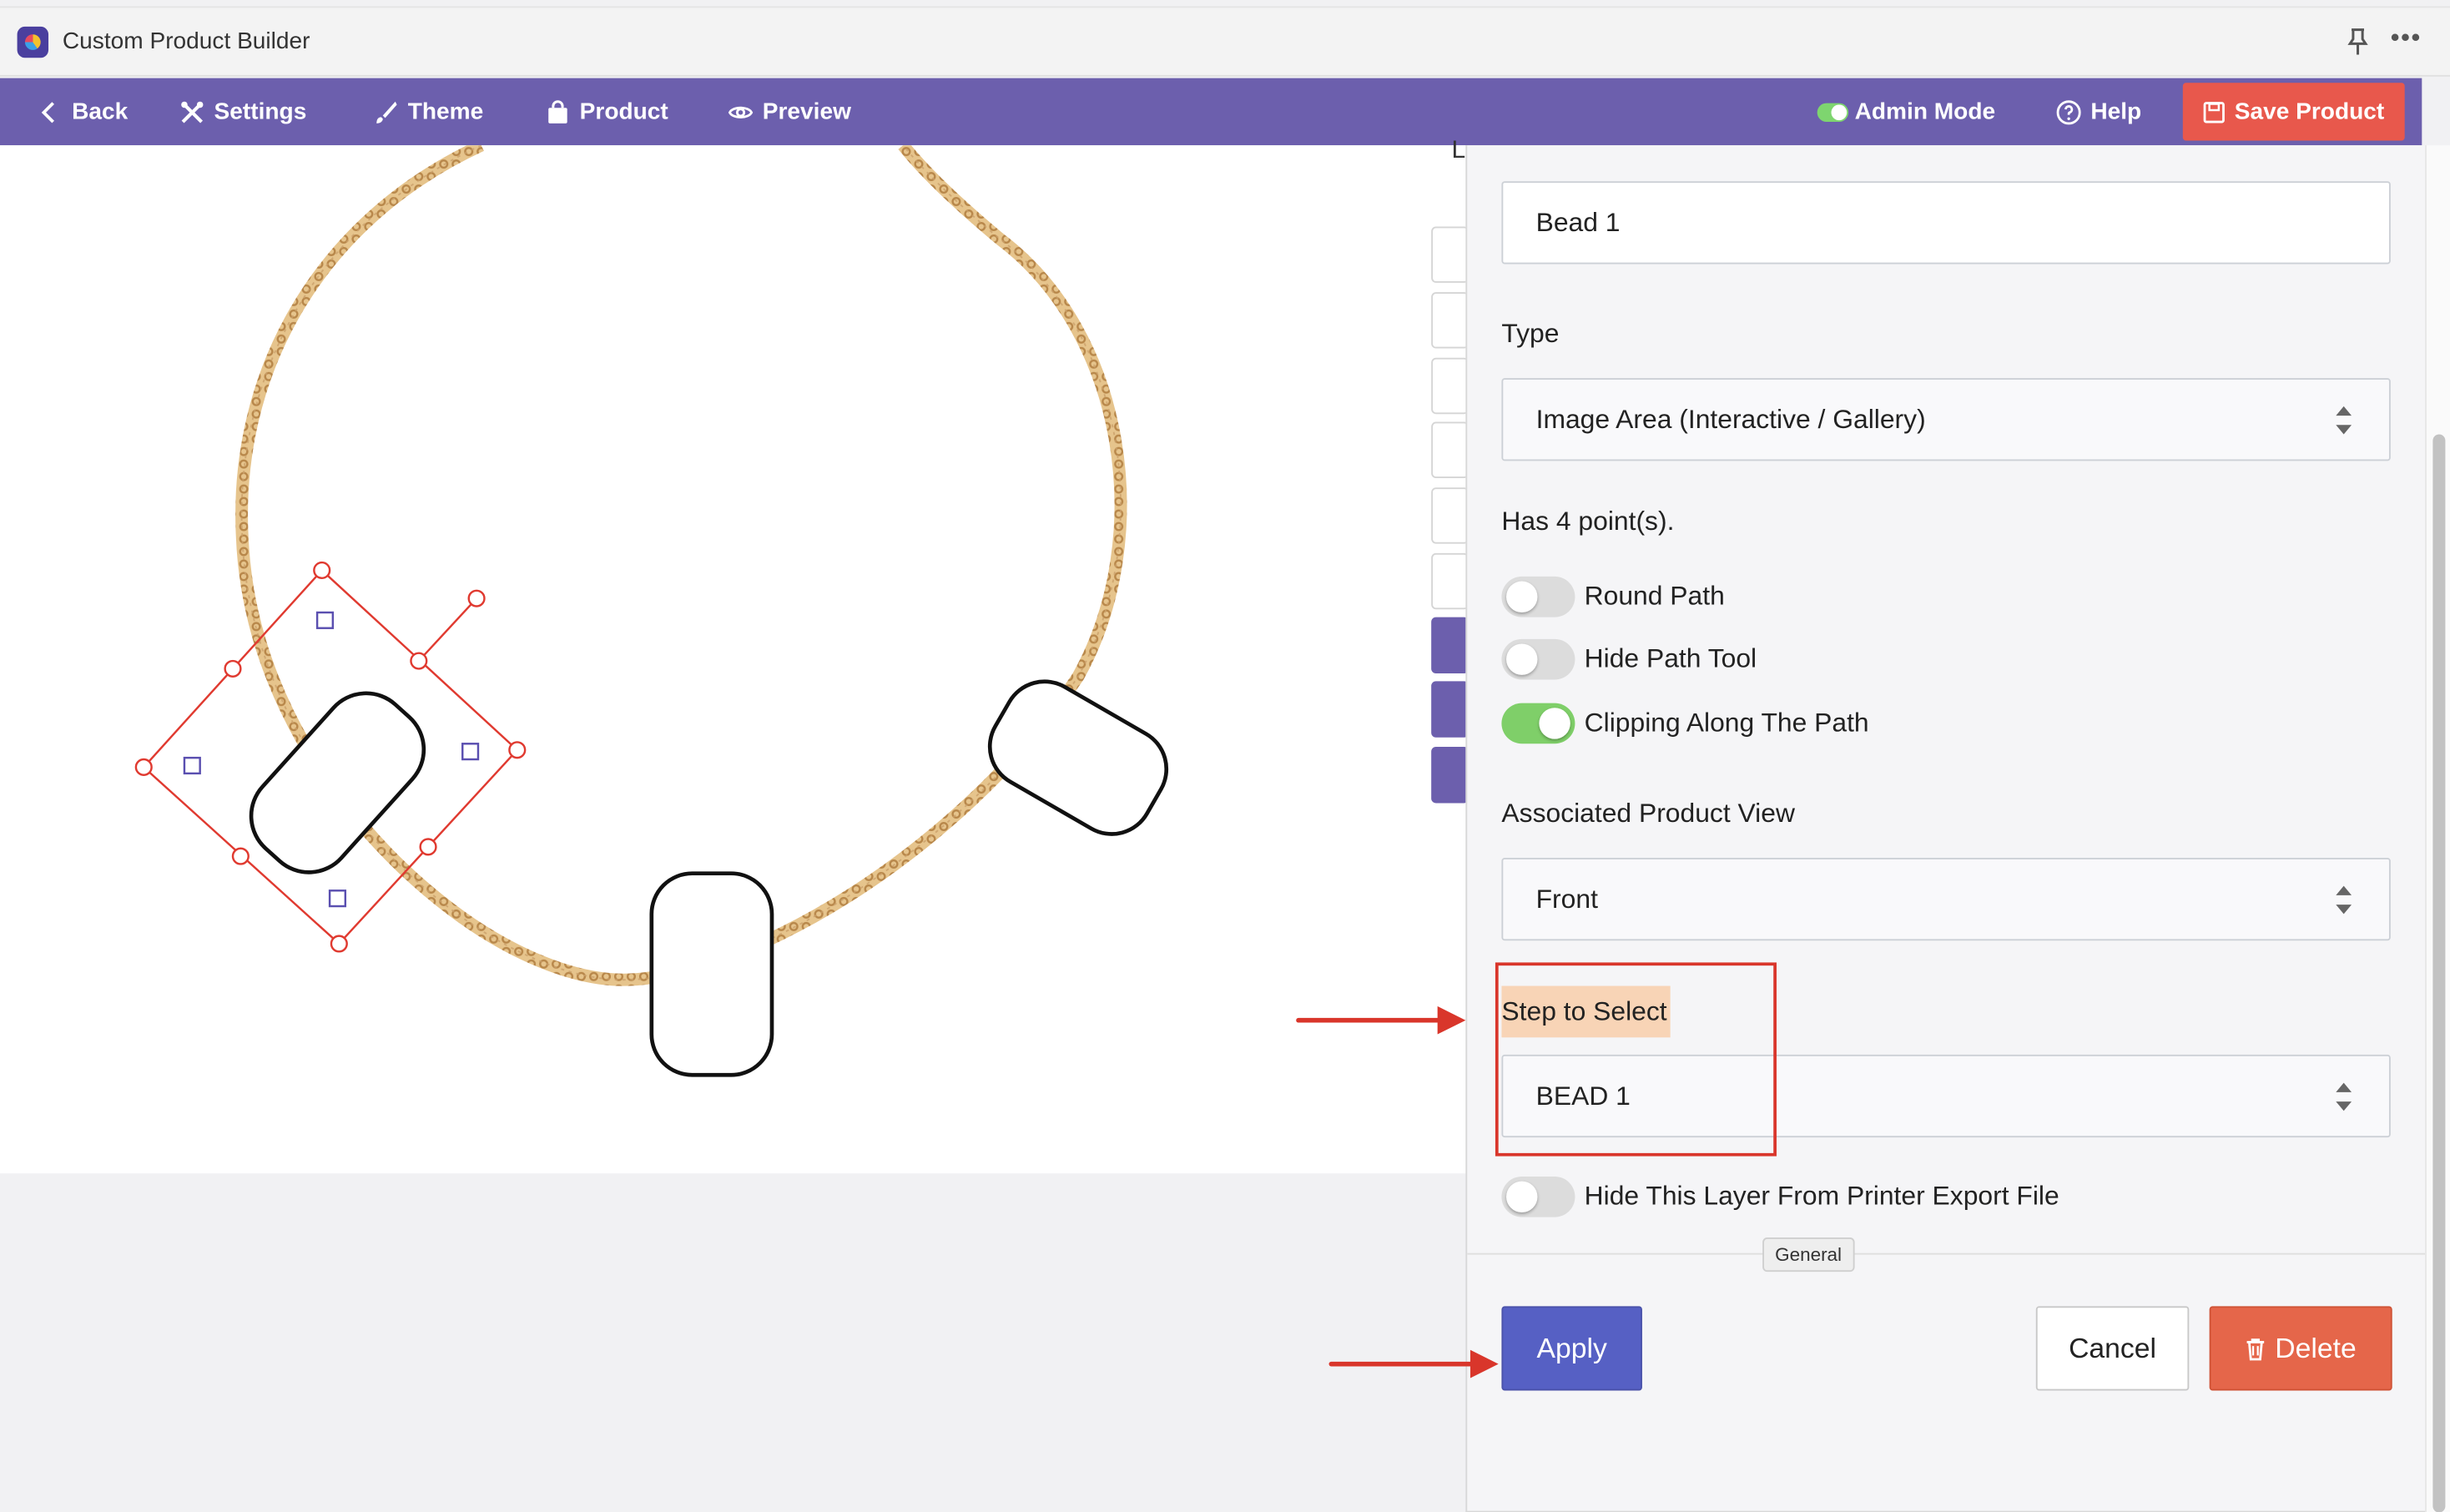 The height and width of the screenshot is (1512, 2450). I want to click on theme-button: Theme, so click(429, 112).